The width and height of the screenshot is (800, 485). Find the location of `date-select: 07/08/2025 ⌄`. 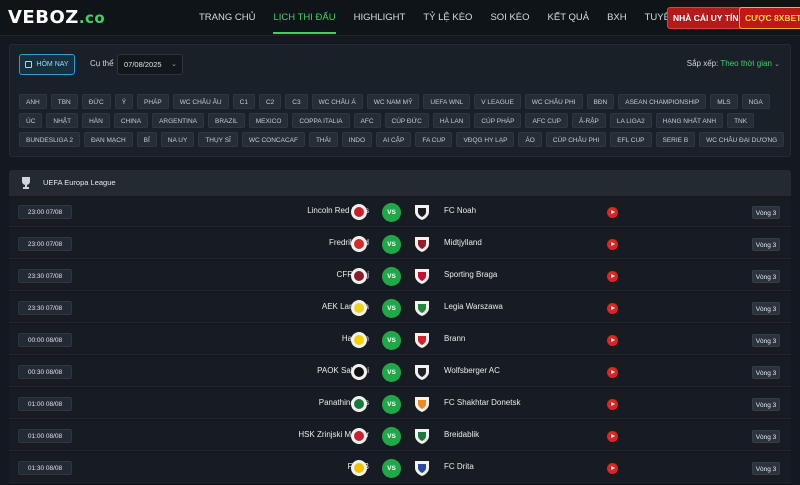

date-select: 07/08/2025 ⌄ is located at coordinates (150, 64).